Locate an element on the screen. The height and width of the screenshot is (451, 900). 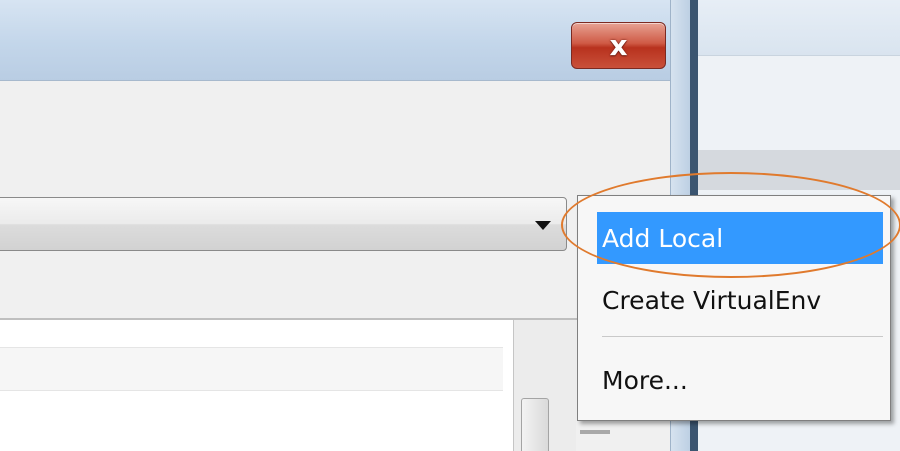
dropdown-arrow-icon is located at coordinates (543, 225).